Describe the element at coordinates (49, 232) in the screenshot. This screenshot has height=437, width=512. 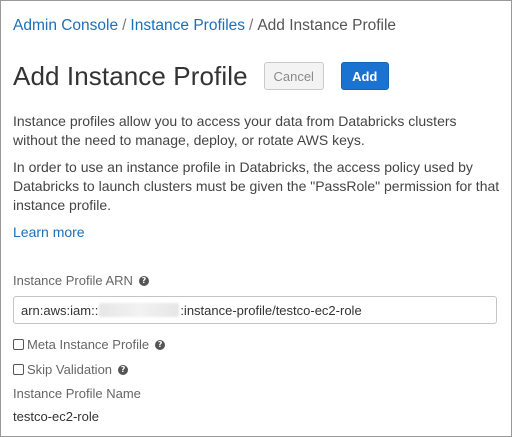
I see `learn-more-link: Learn more` at that location.